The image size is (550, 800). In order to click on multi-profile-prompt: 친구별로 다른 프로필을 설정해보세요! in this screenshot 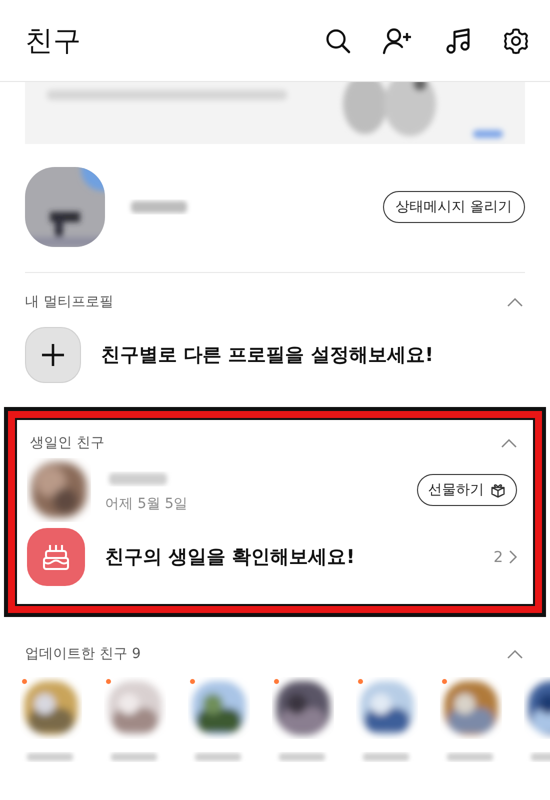, I will do `click(267, 355)`.